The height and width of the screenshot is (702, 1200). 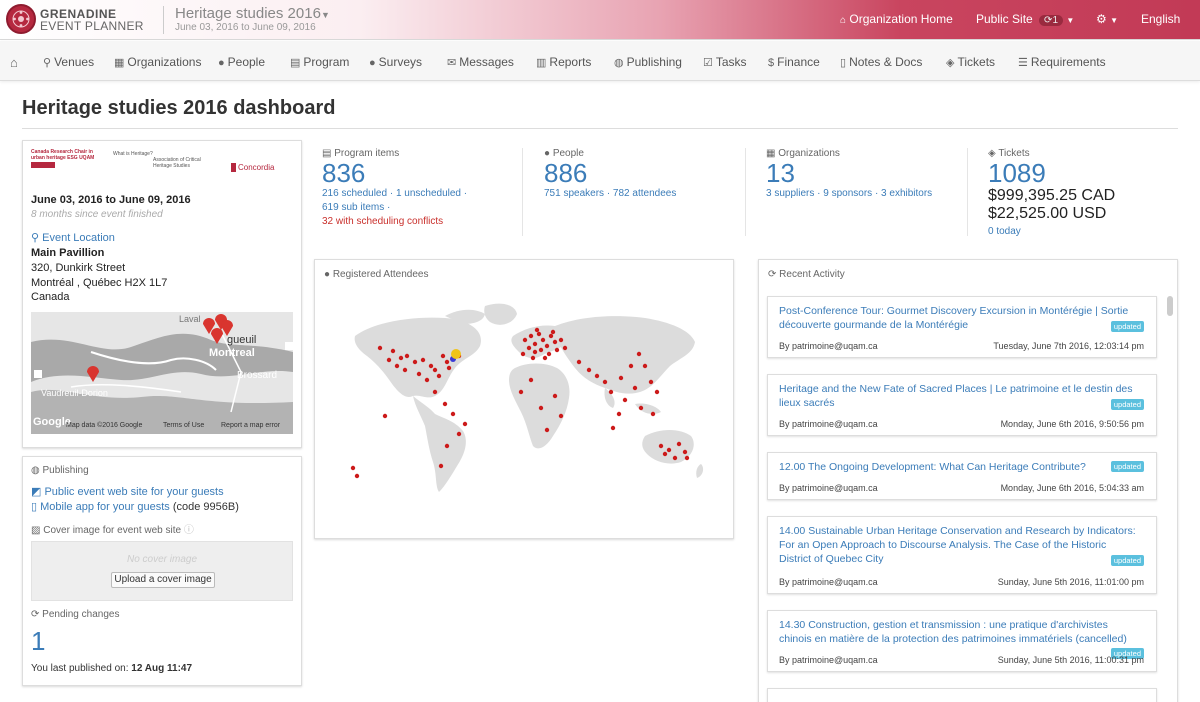 I want to click on recent-activity-heading-text: Recent Activity, so click(x=812, y=274).